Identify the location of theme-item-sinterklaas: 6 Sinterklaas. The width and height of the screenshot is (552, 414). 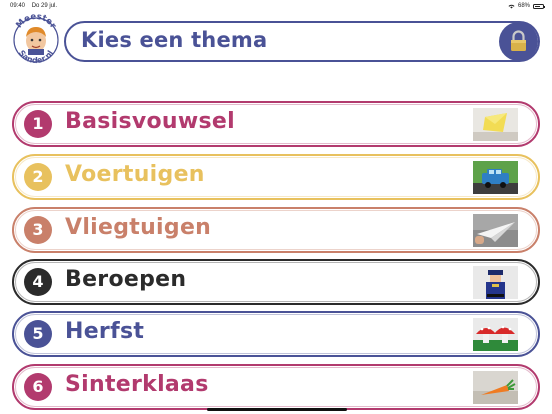
(276, 387).